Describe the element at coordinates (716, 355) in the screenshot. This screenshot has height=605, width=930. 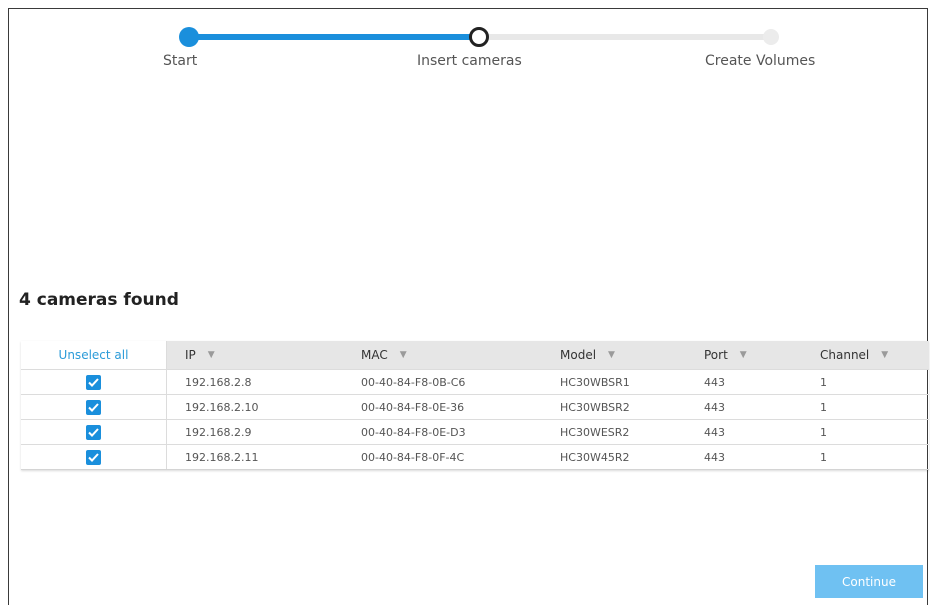
I see `column-header-label: Port` at that location.